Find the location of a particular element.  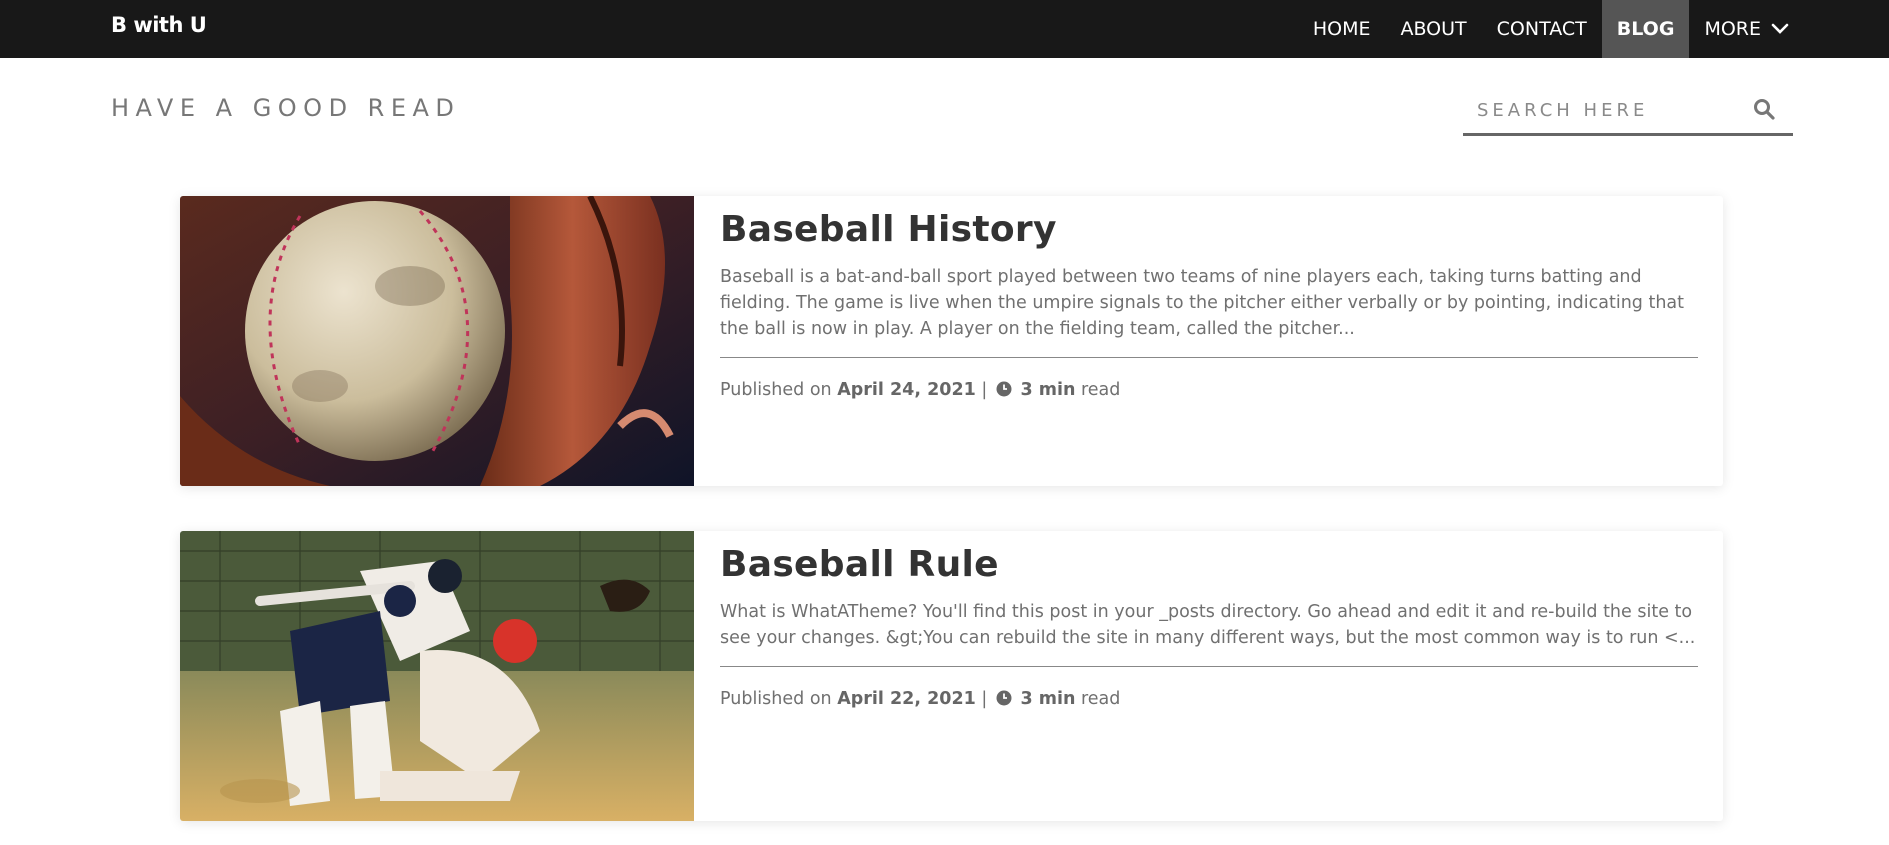

nav-more-label: MORE is located at coordinates (1732, 29).